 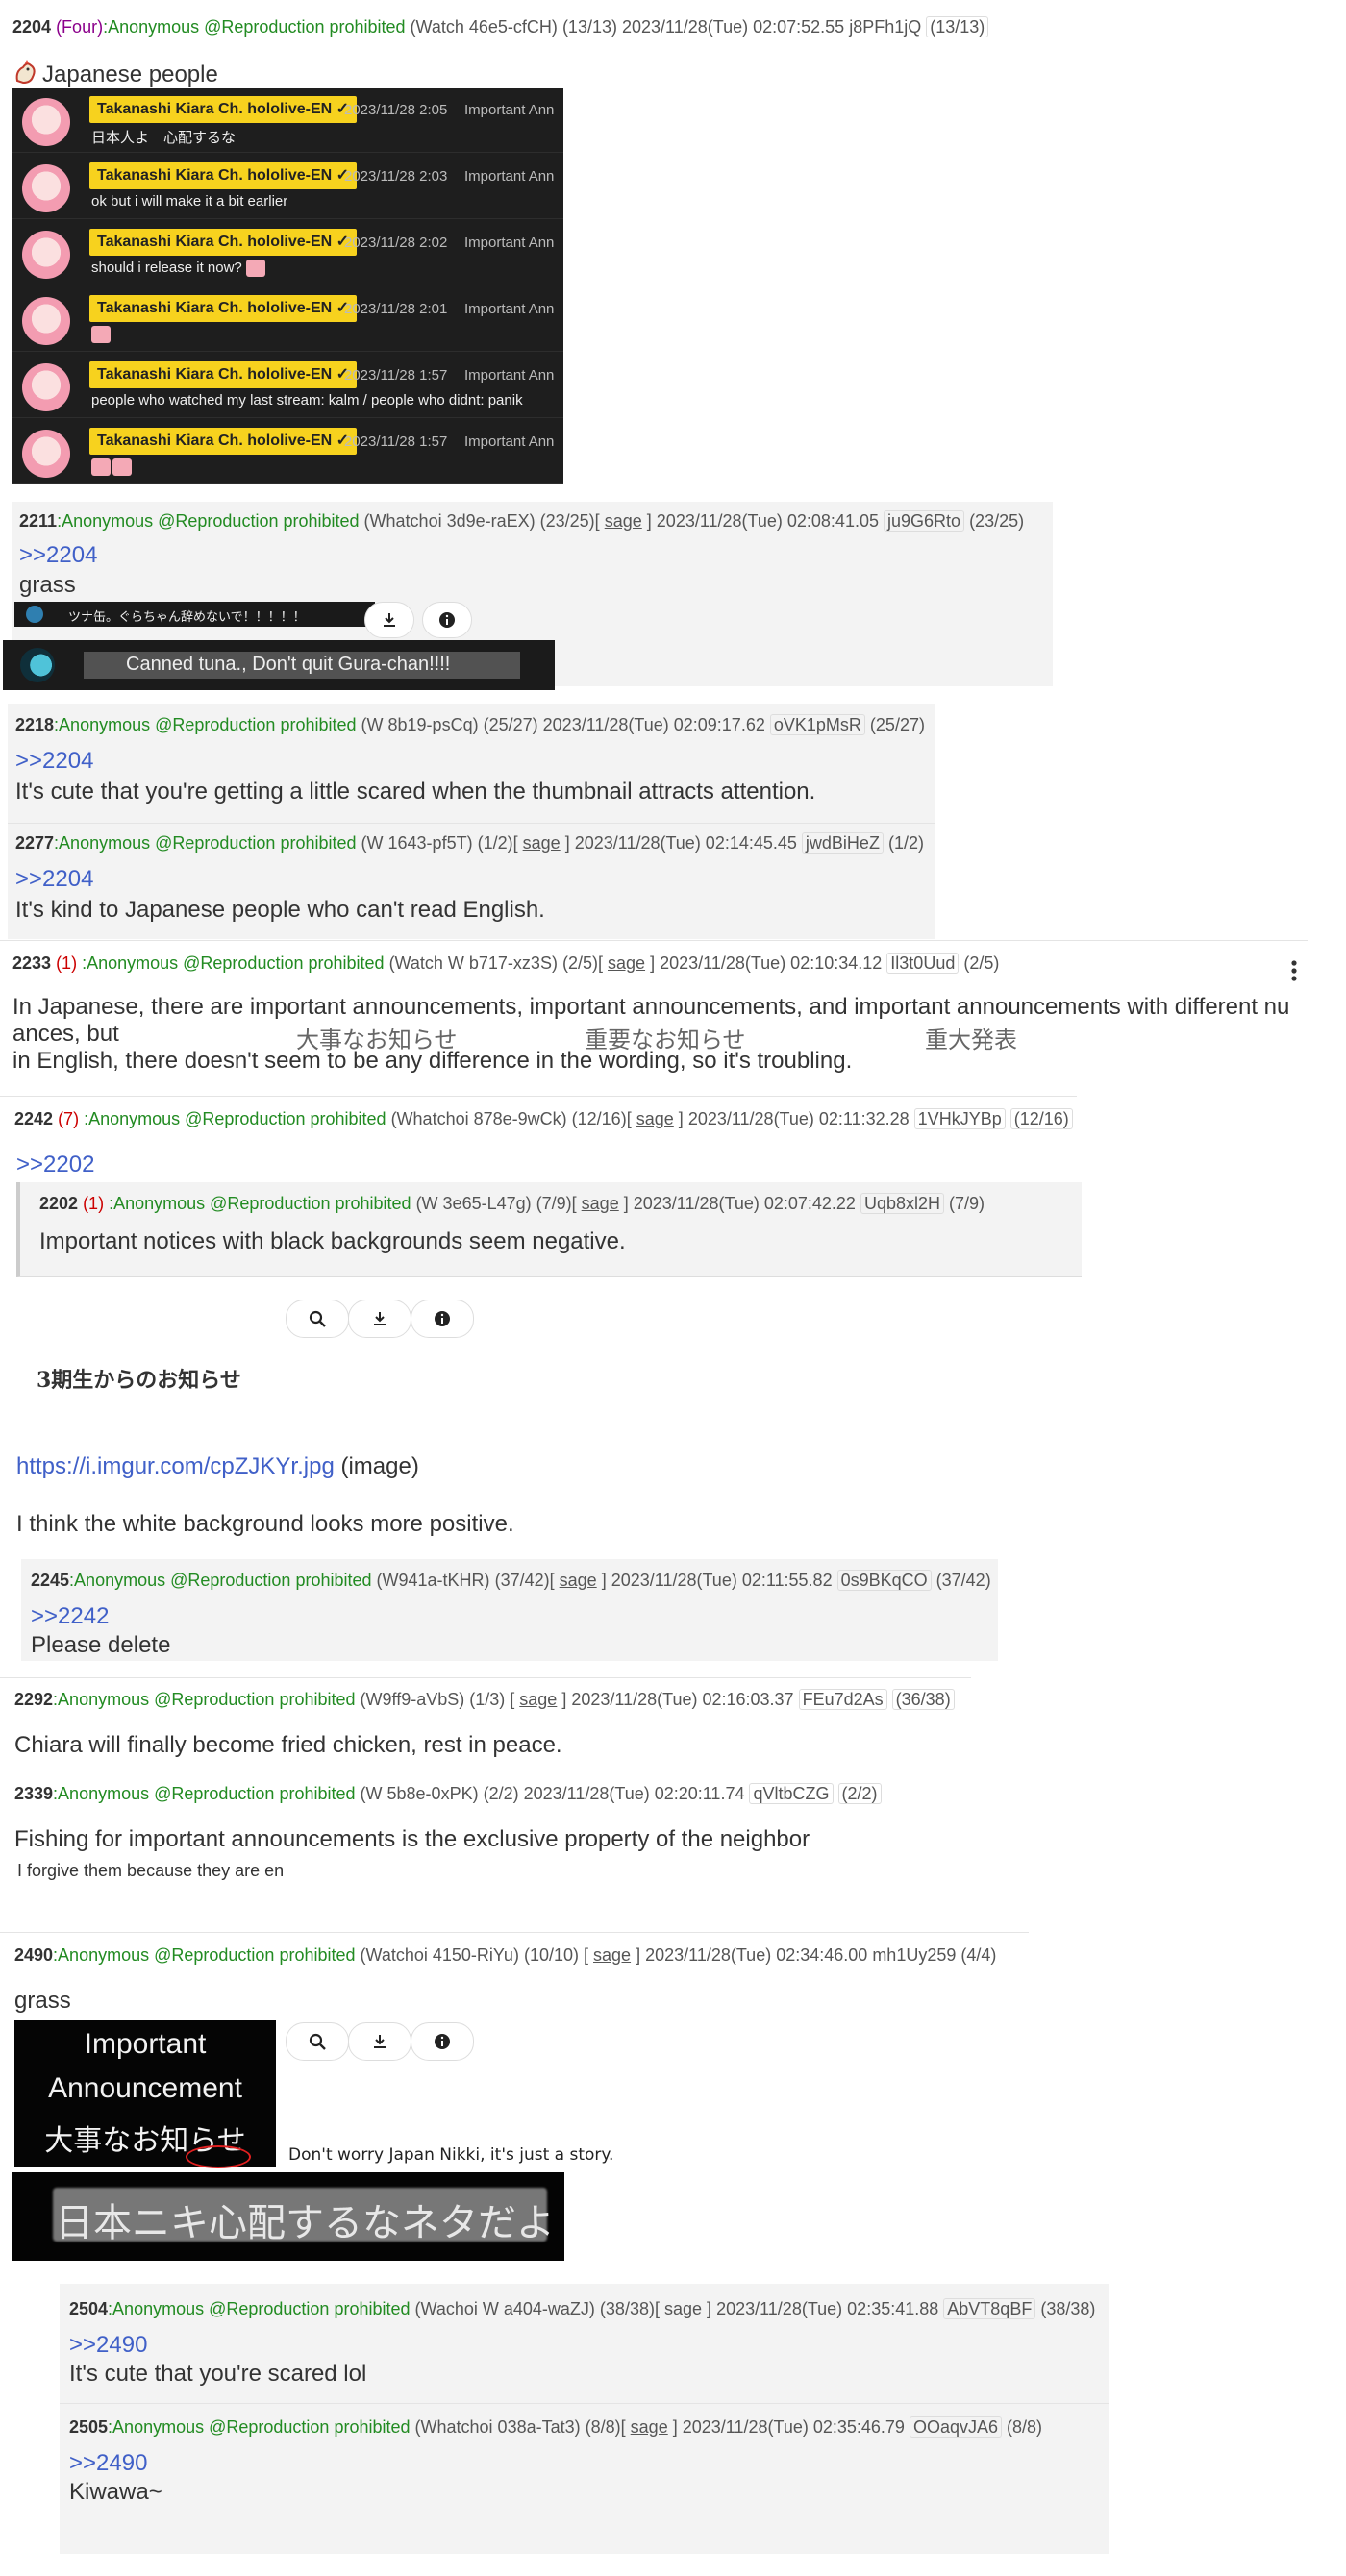 What do you see at coordinates (88, 2427) in the screenshot?
I see `post-number: 2505` at bounding box center [88, 2427].